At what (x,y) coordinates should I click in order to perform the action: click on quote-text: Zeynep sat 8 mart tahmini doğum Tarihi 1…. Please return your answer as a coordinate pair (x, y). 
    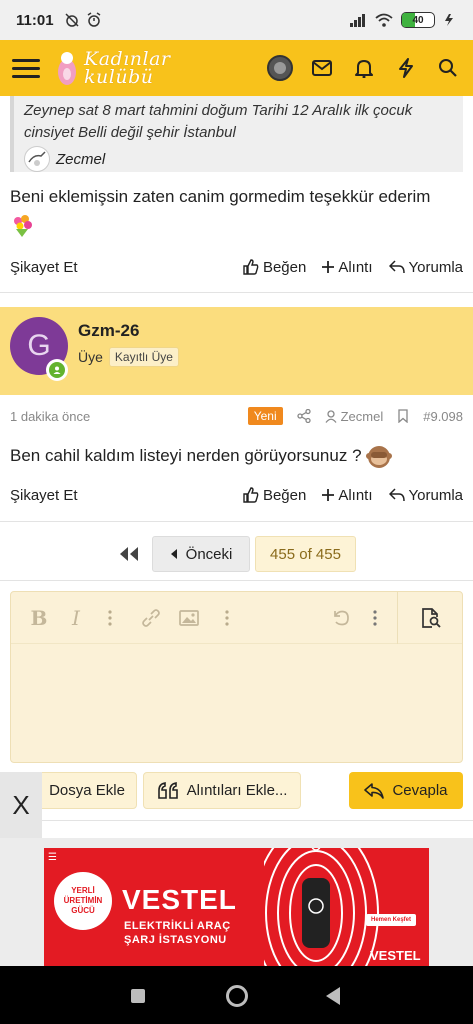
    Looking at the image, I should click on (218, 121).